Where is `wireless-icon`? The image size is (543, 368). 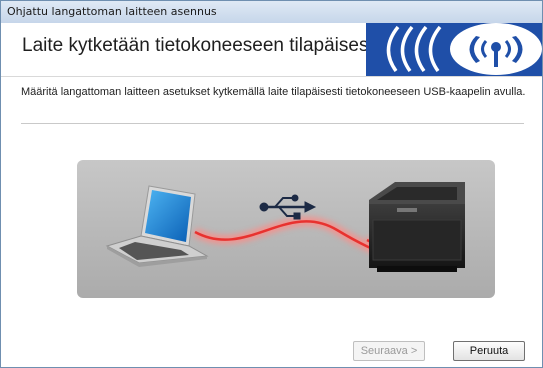 wireless-icon is located at coordinates (496, 49).